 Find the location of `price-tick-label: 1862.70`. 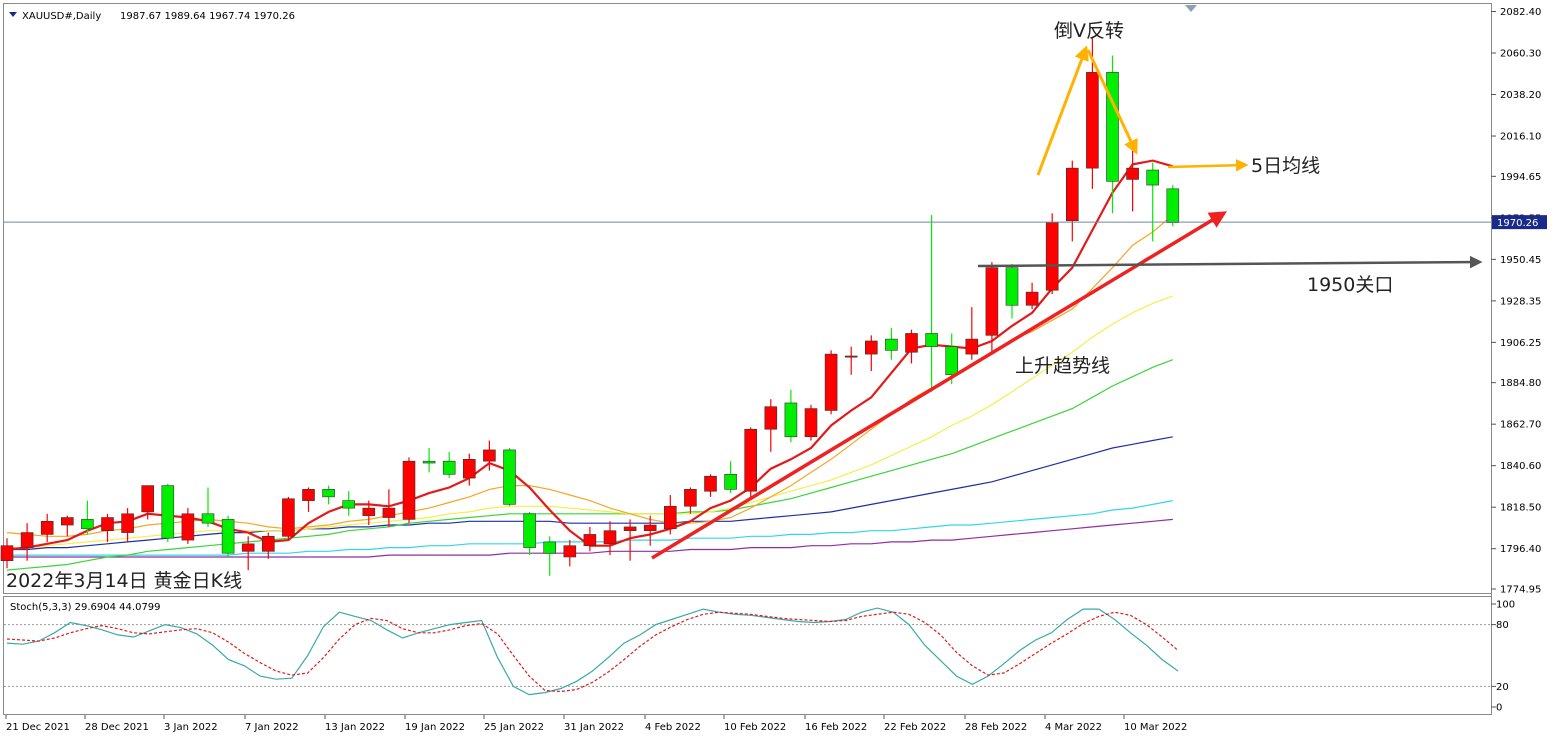

price-tick-label: 1862.70 is located at coordinates (1520, 425).